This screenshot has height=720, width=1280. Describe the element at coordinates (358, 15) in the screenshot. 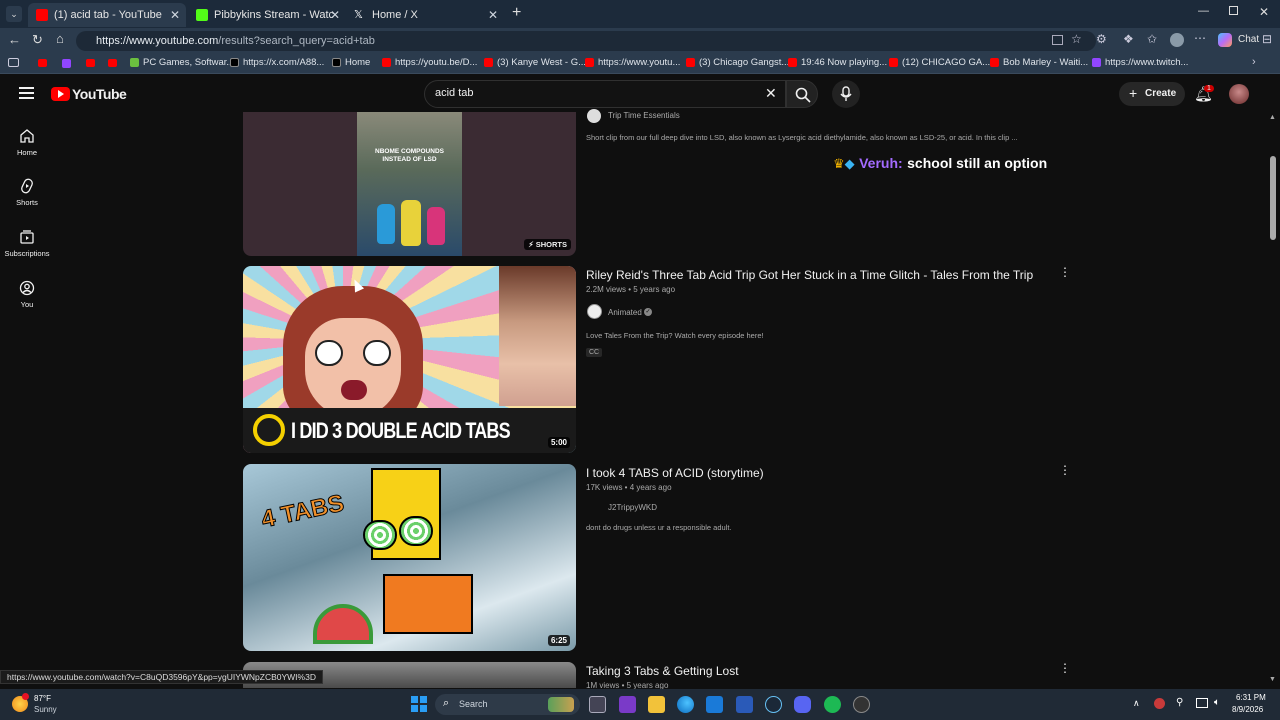

I see `x-favicon-icon: 𝕏` at that location.